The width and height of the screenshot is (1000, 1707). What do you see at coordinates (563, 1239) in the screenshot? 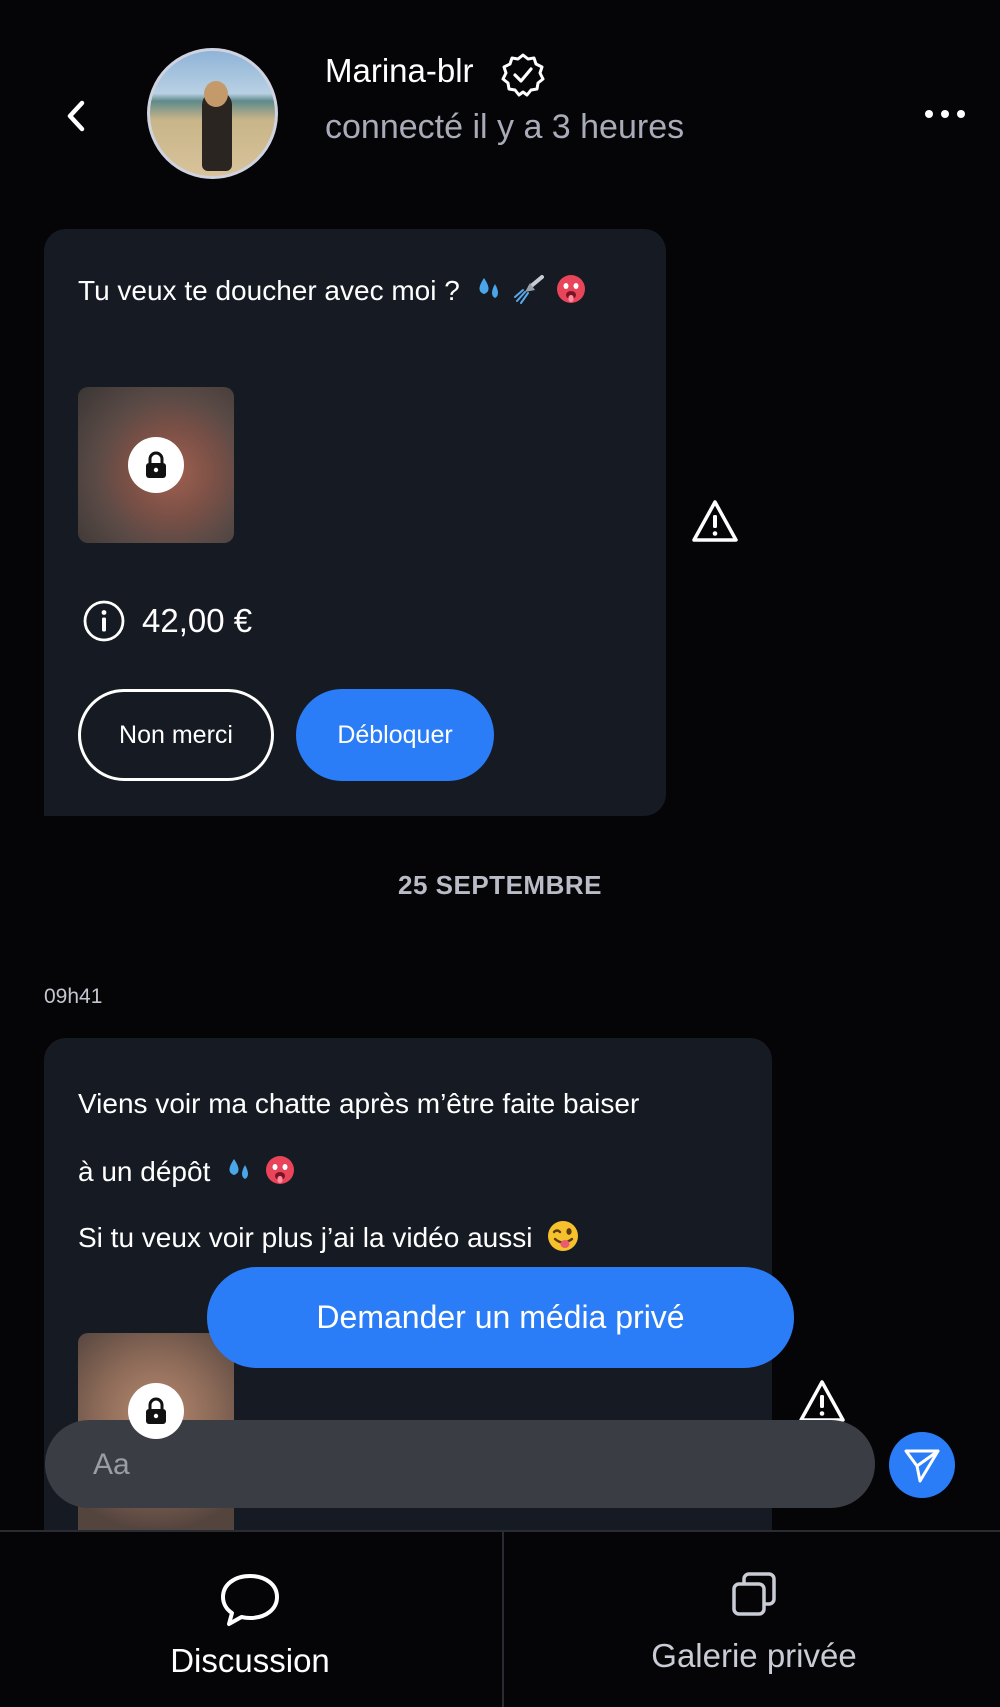
I see `winking-tongue-emoji-icon` at bounding box center [563, 1239].